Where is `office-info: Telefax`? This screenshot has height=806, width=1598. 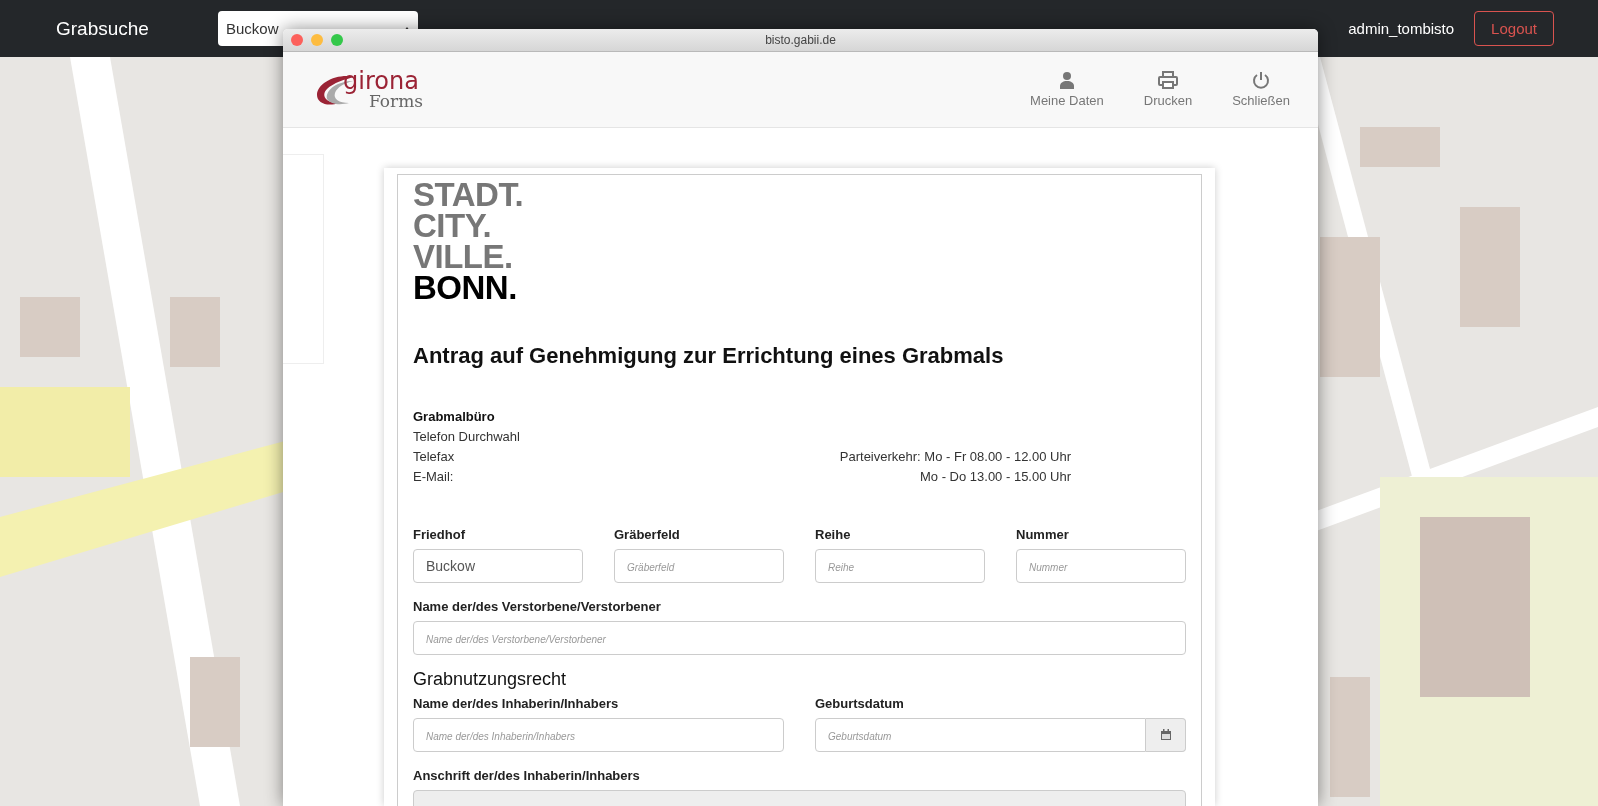 office-info: Telefax is located at coordinates (434, 457).